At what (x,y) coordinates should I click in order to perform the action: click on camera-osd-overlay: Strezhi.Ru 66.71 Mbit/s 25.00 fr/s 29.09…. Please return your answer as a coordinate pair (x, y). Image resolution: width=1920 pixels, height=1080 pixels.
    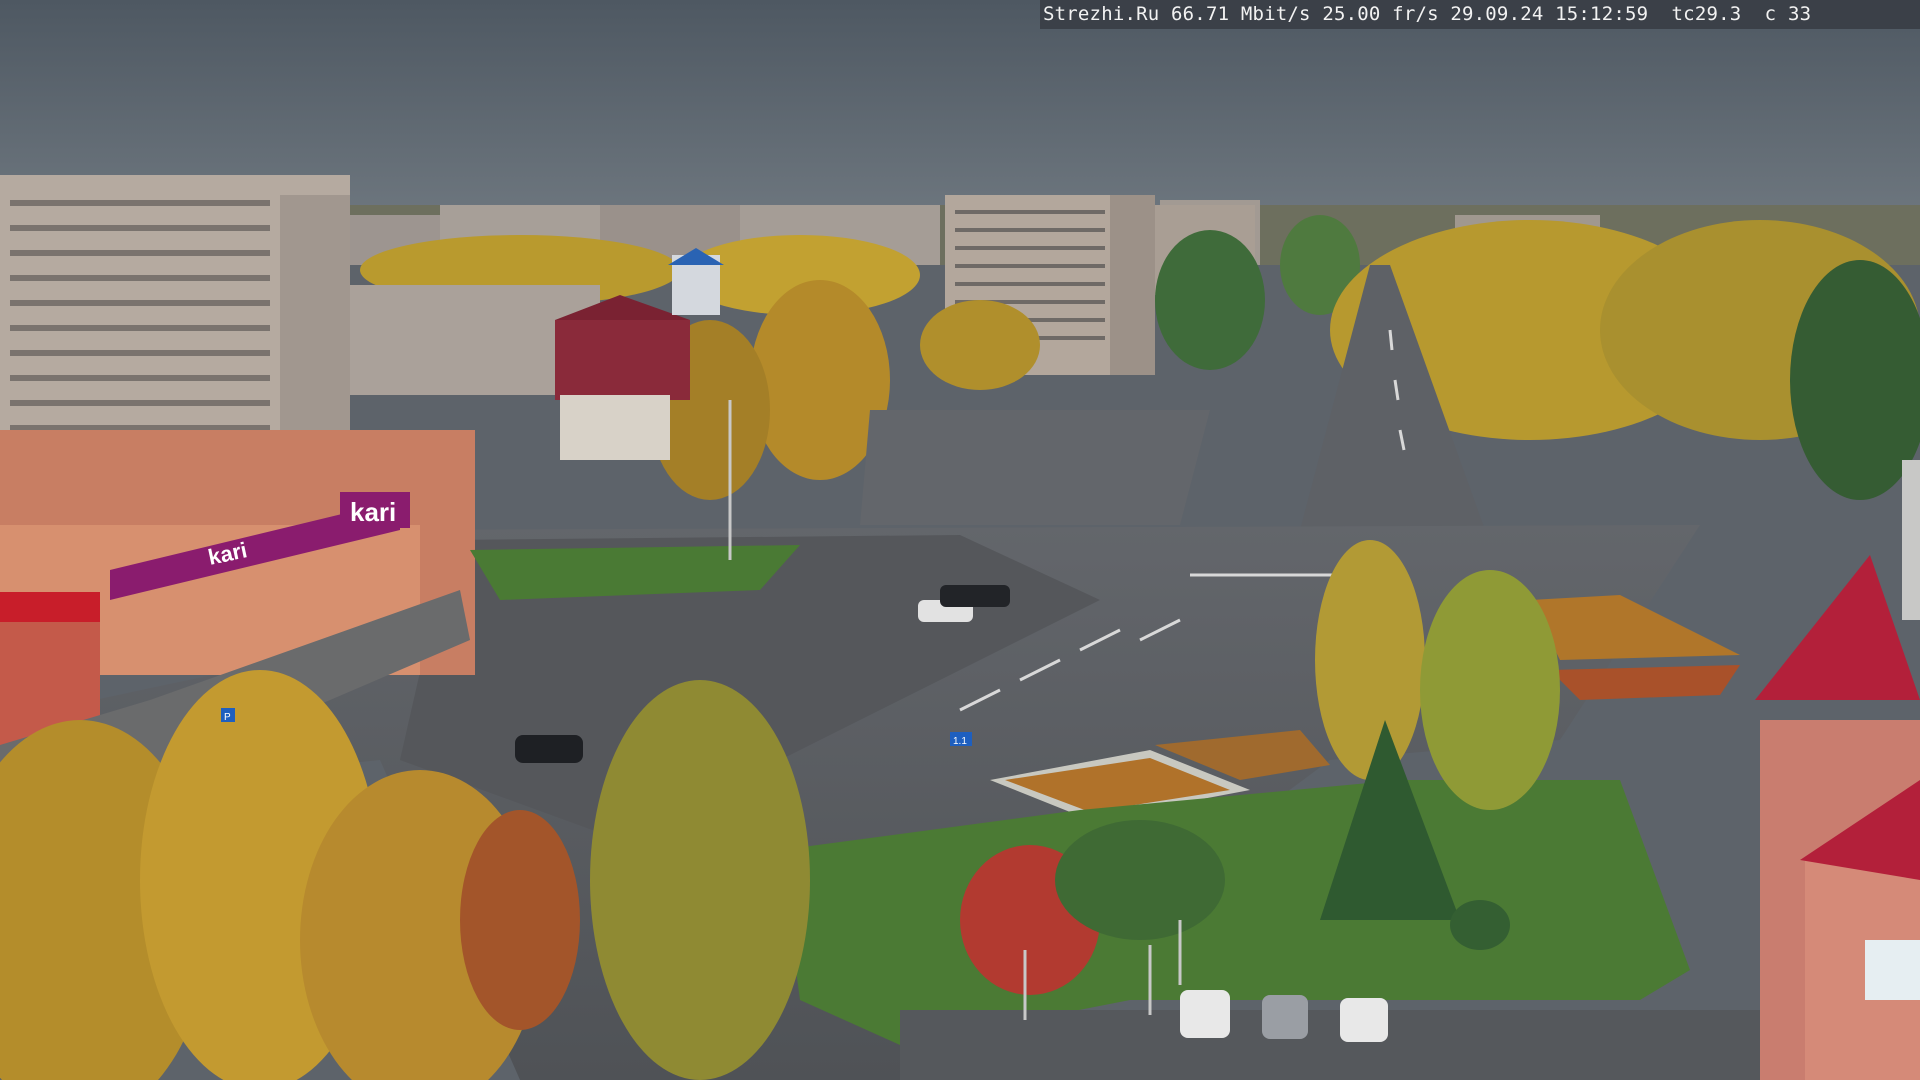
    Looking at the image, I should click on (1480, 14).